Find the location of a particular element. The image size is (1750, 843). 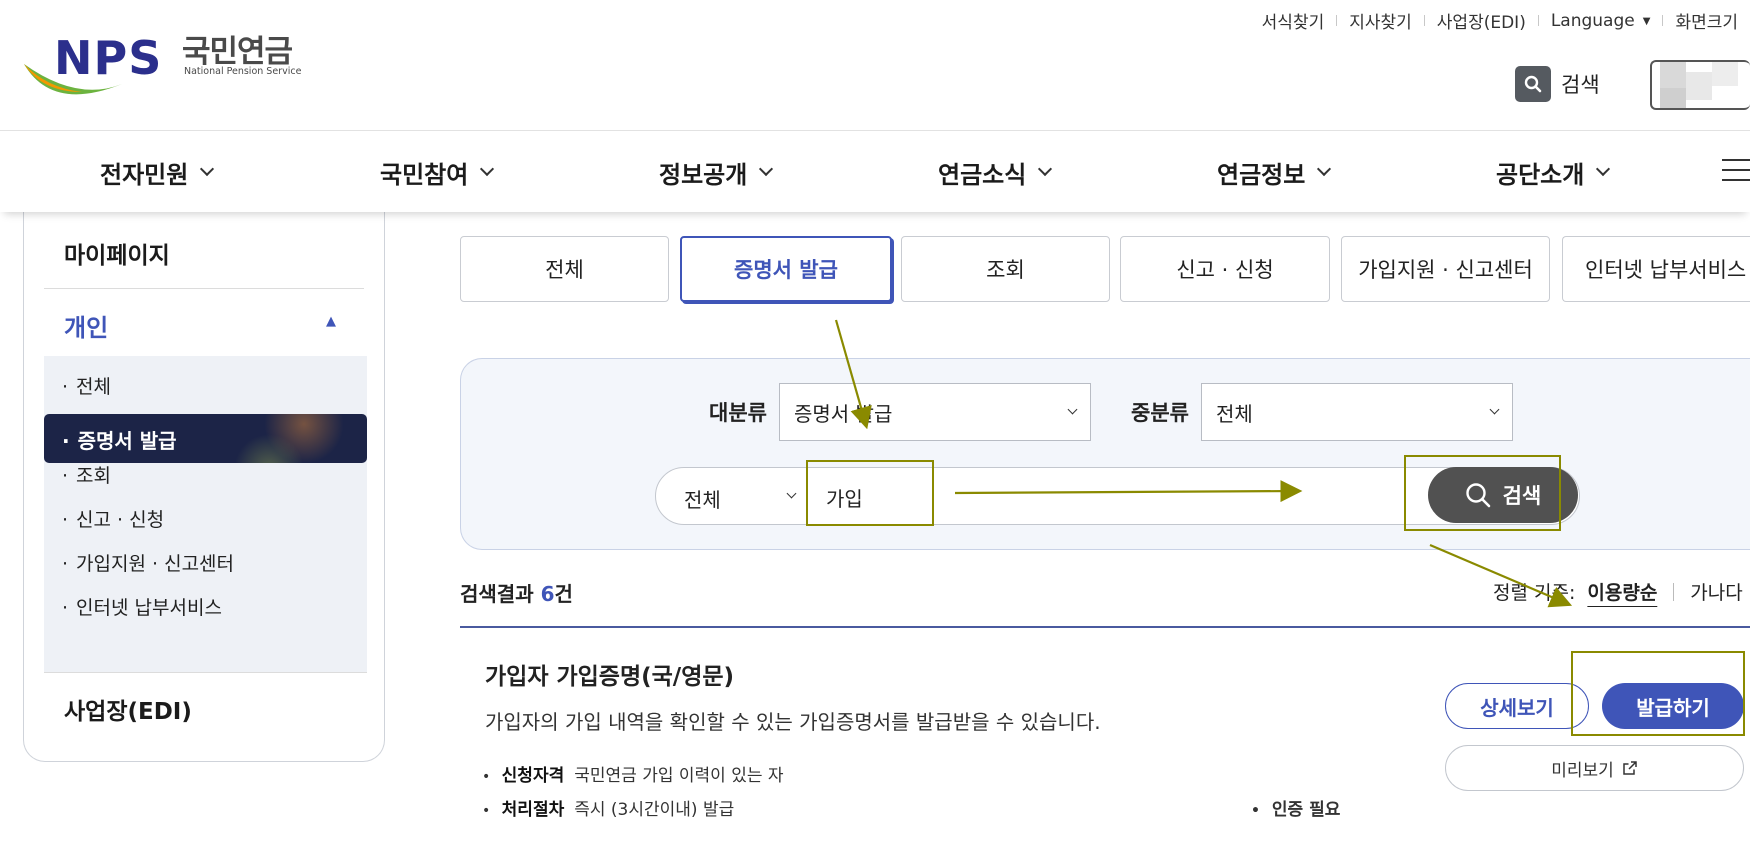

sidebar-item-payment: 인터넷 납부서비스 is located at coordinates (142, 606).